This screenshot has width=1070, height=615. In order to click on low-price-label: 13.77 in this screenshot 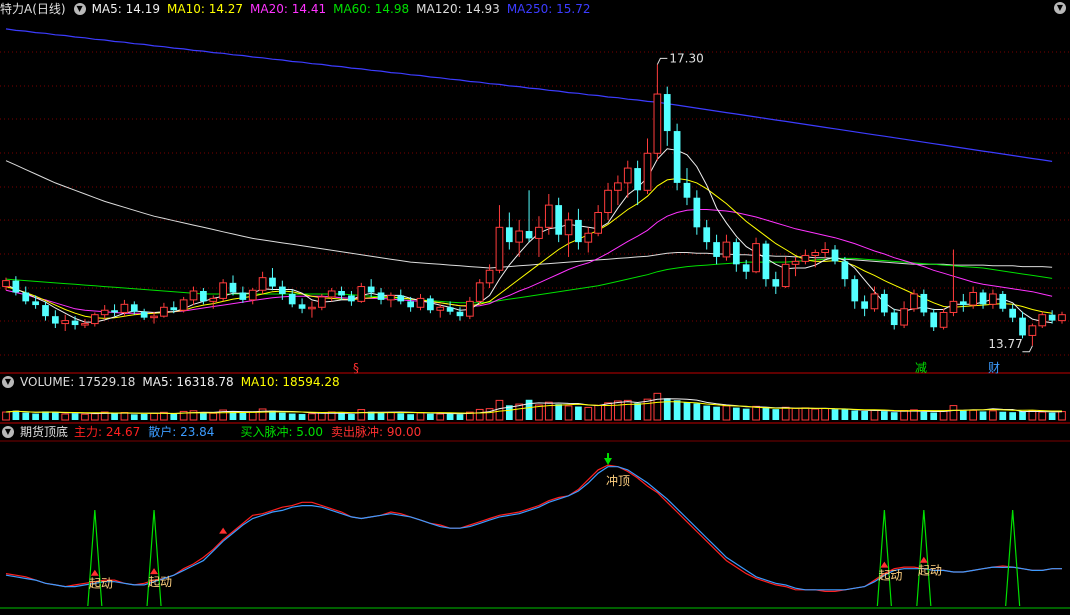, I will do `click(1005, 344)`.